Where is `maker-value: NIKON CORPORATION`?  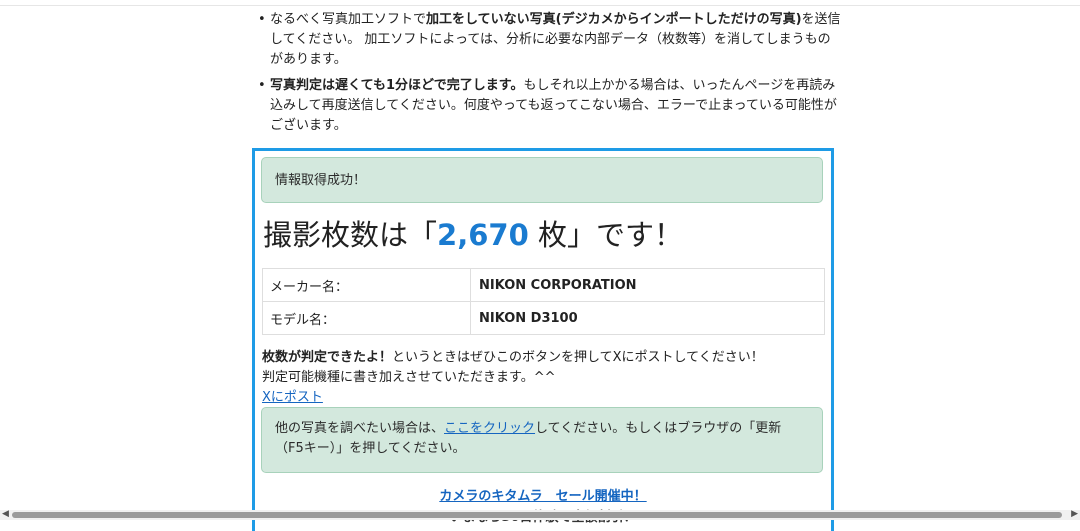 maker-value: NIKON CORPORATION is located at coordinates (647, 285).